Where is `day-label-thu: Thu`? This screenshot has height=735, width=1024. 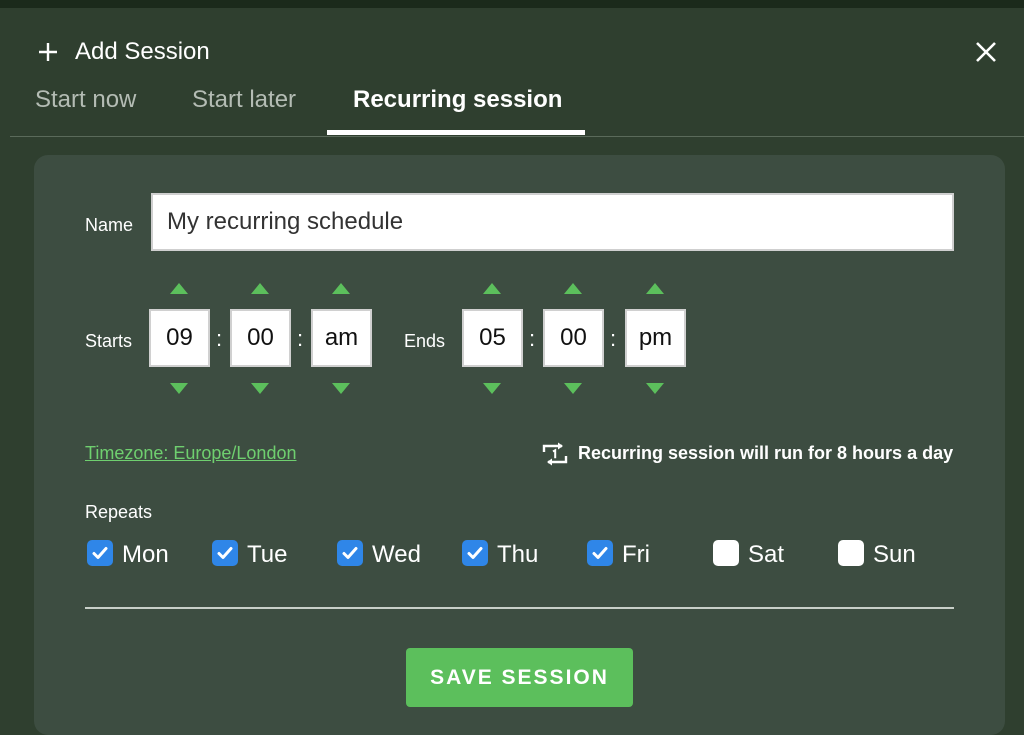
day-label-thu: Thu is located at coordinates (518, 554).